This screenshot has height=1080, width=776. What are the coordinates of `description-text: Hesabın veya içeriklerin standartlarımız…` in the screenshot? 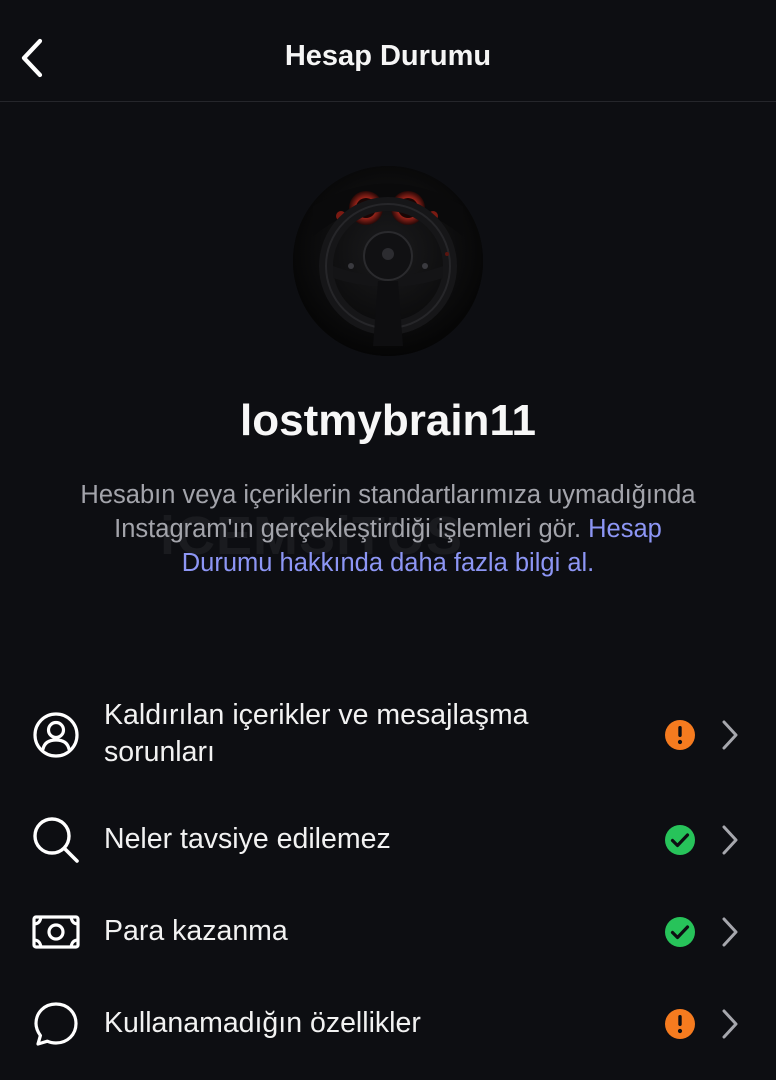 It's located at (388, 529).